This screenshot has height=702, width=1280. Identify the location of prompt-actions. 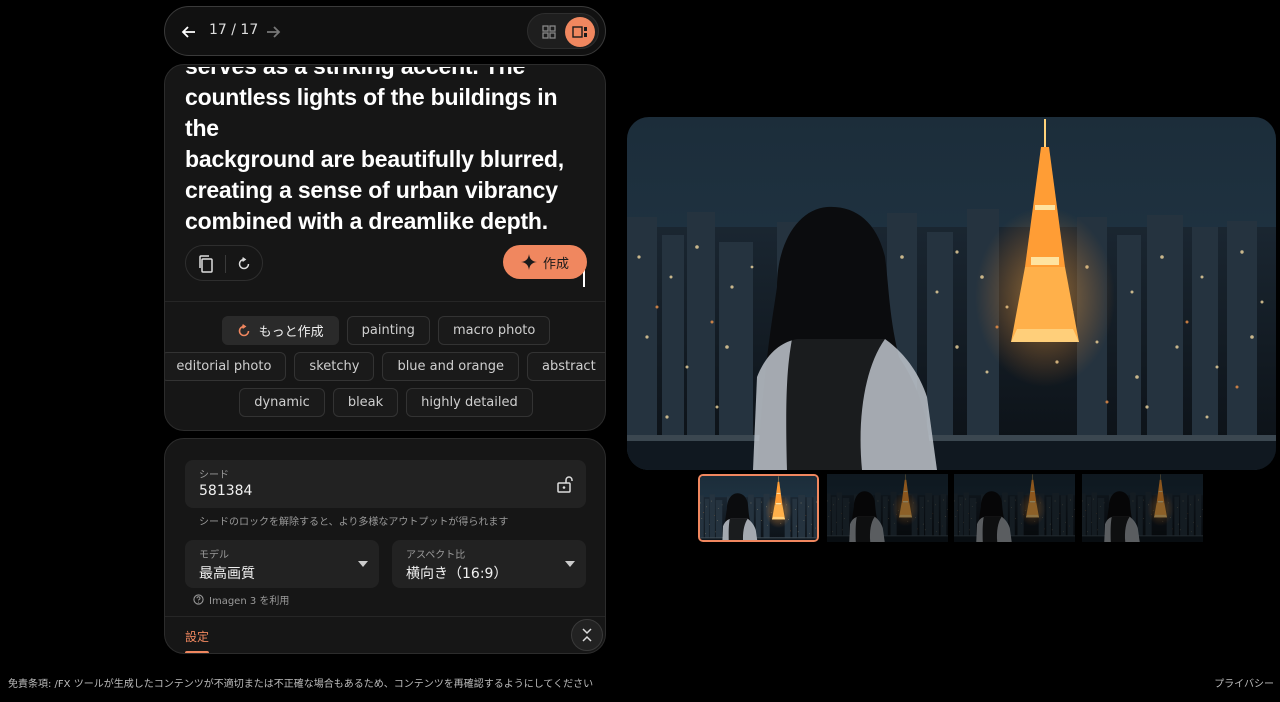
(224, 263).